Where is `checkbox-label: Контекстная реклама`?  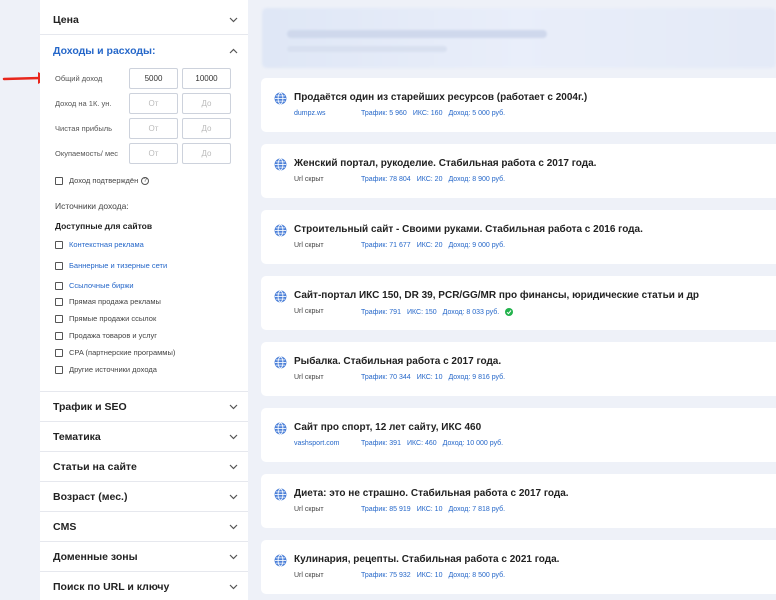
checkbox-label: Контекстная реклама is located at coordinates (106, 244).